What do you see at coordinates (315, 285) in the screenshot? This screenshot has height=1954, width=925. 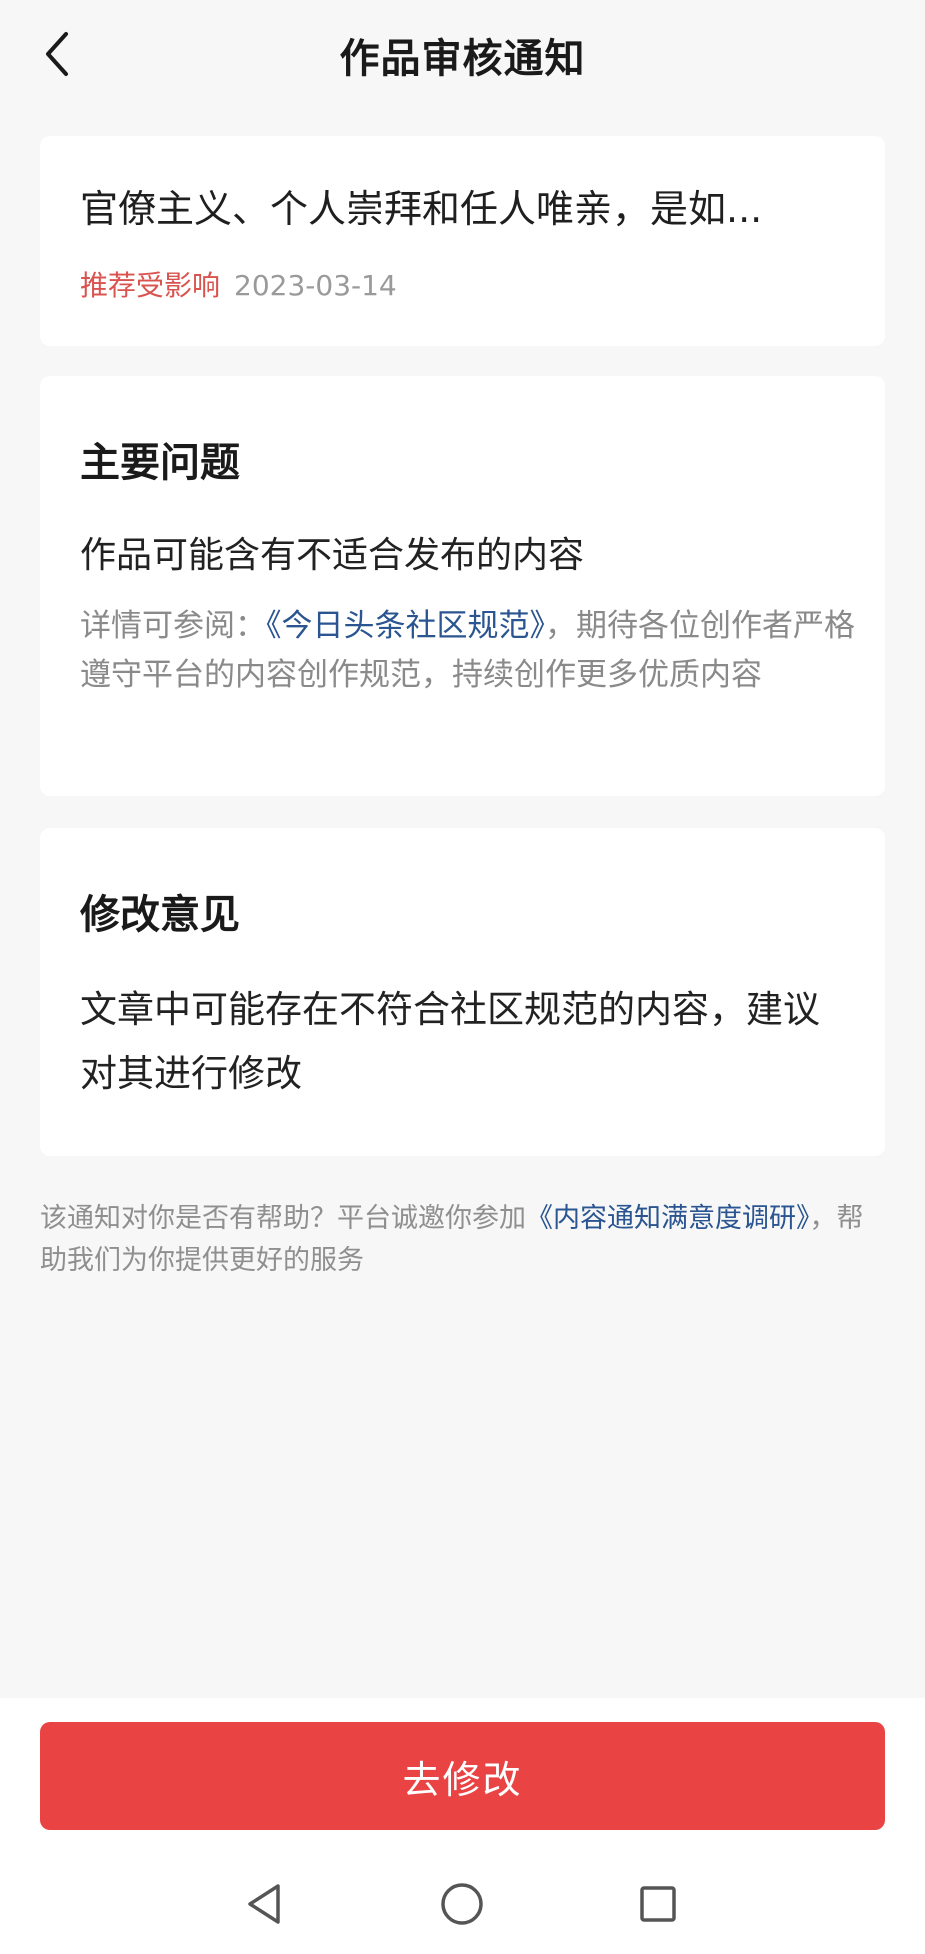 I see `article-date: 2023-03-14` at bounding box center [315, 285].